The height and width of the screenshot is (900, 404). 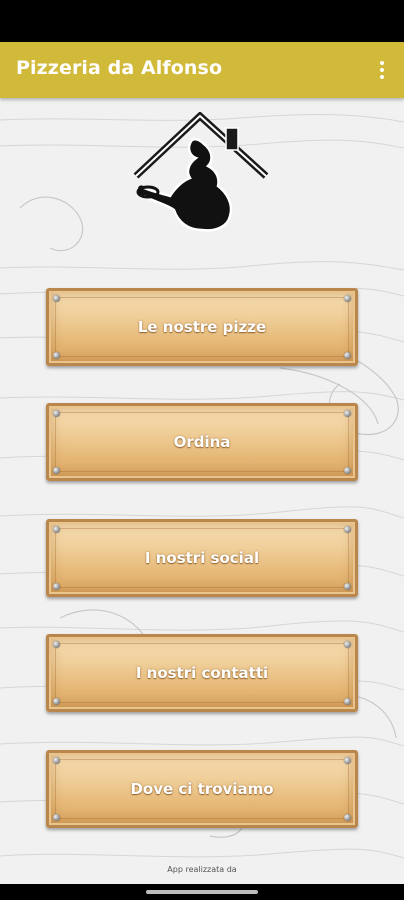 I want to click on home-indicator, so click(x=202, y=892).